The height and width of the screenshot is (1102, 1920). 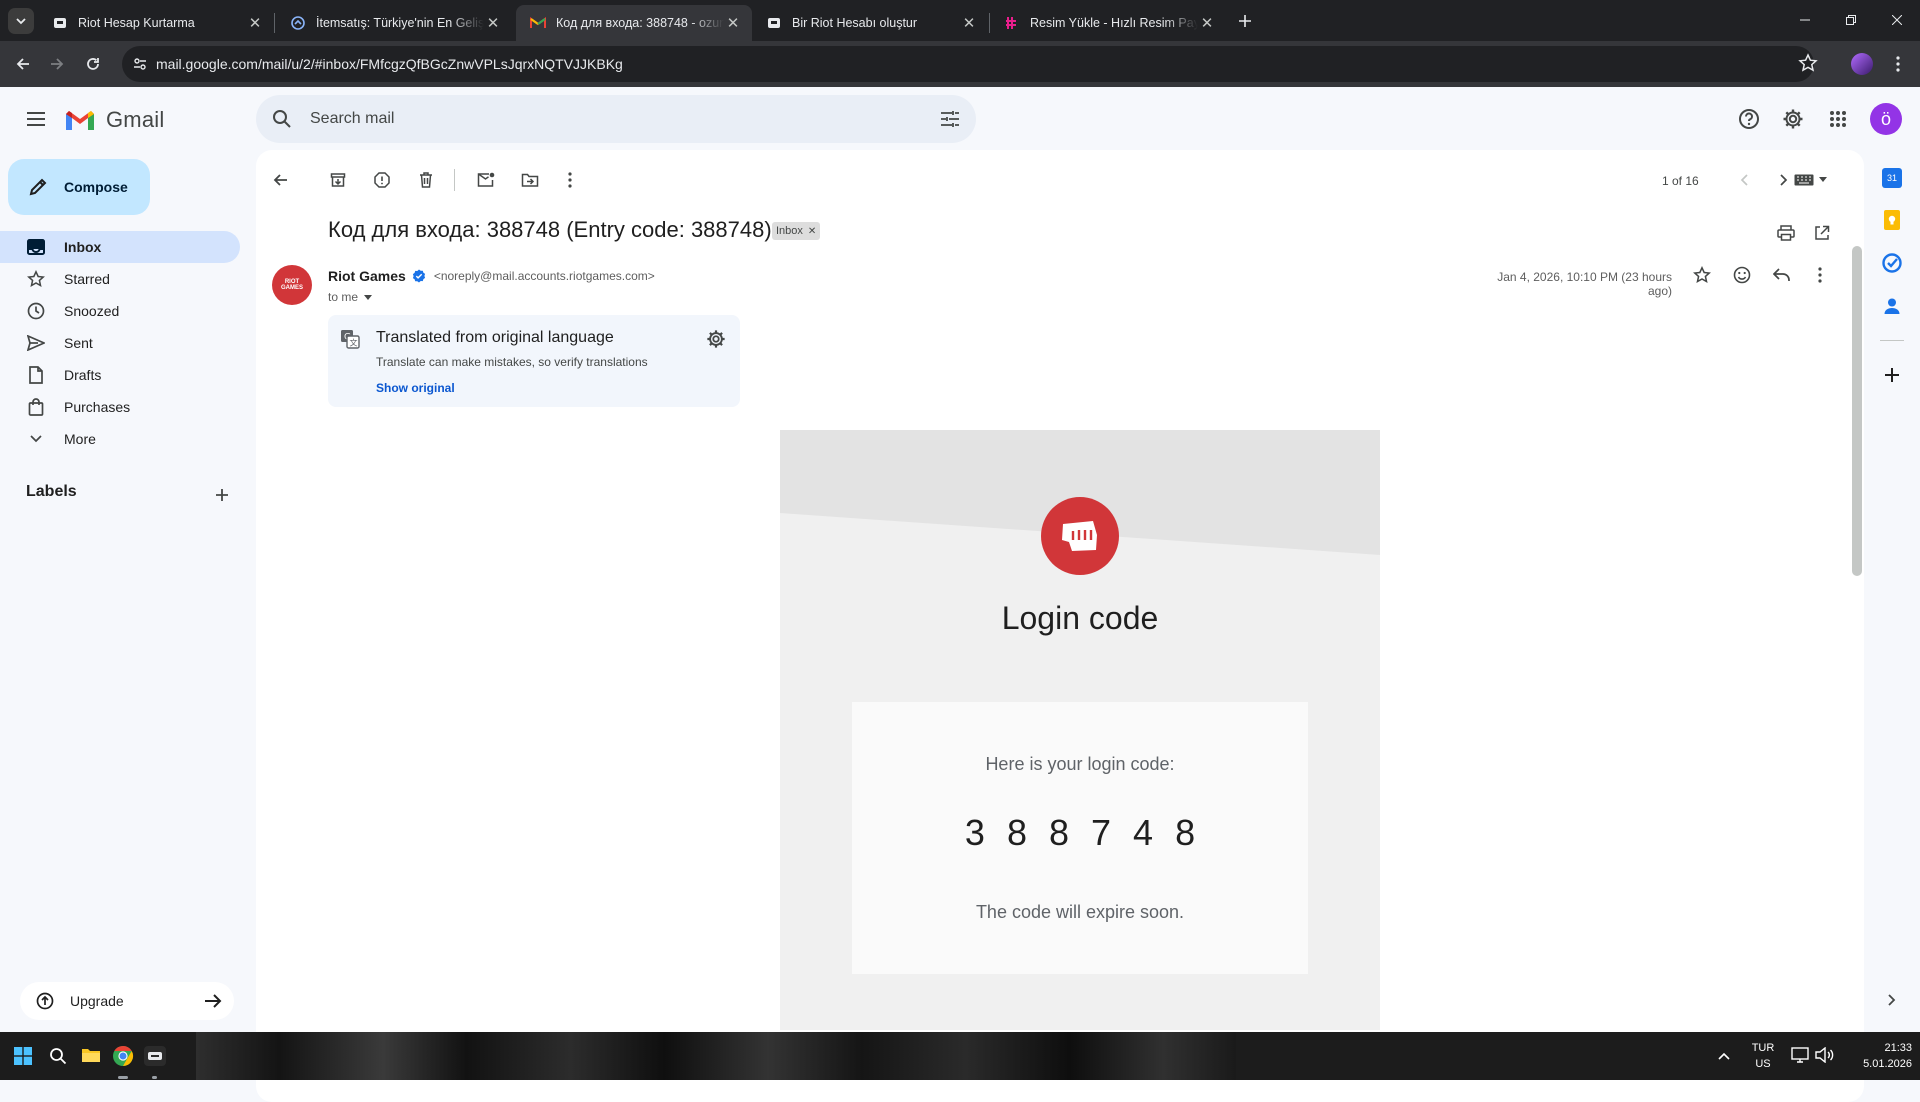 I want to click on sidebar-item-starred: Starred, so click(x=120, y=279).